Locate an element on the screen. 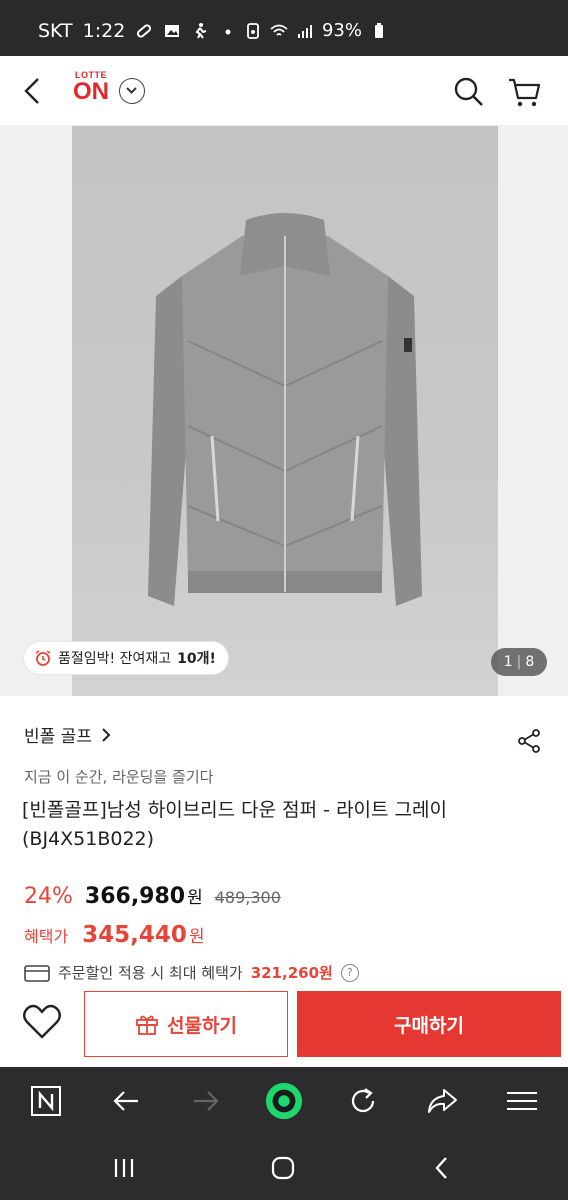 The width and height of the screenshot is (568, 1200). runner-icon is located at coordinates (201, 31).